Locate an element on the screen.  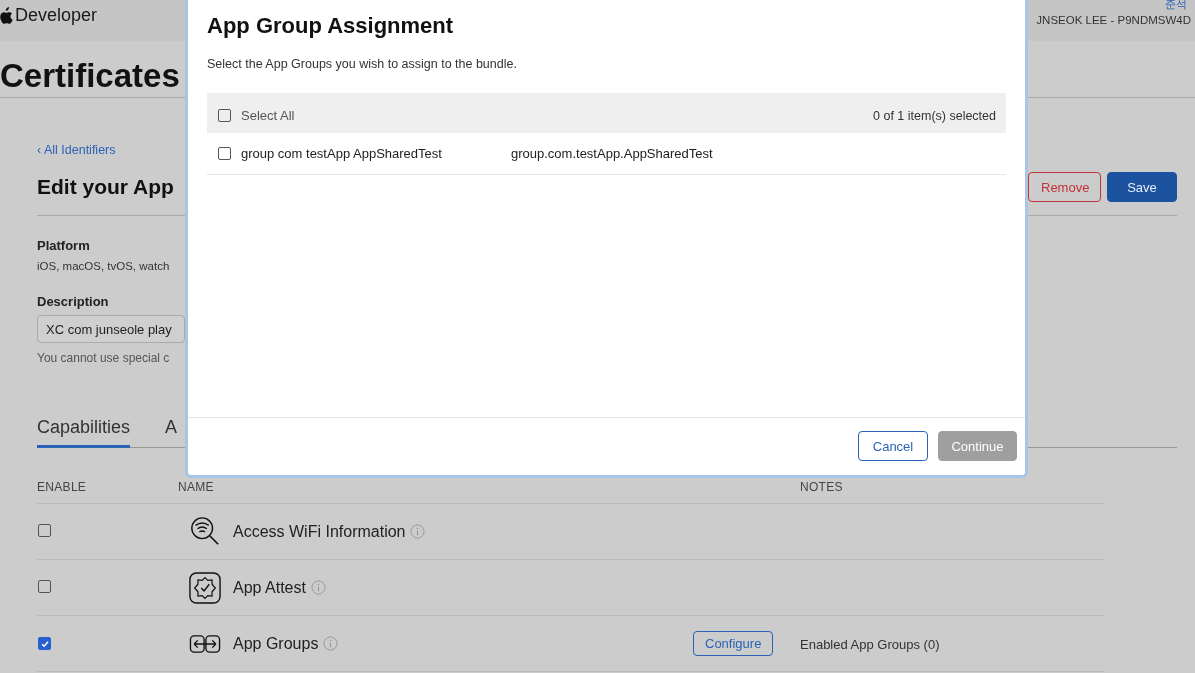
brand-name: Developer is located at coordinates (56, 15).